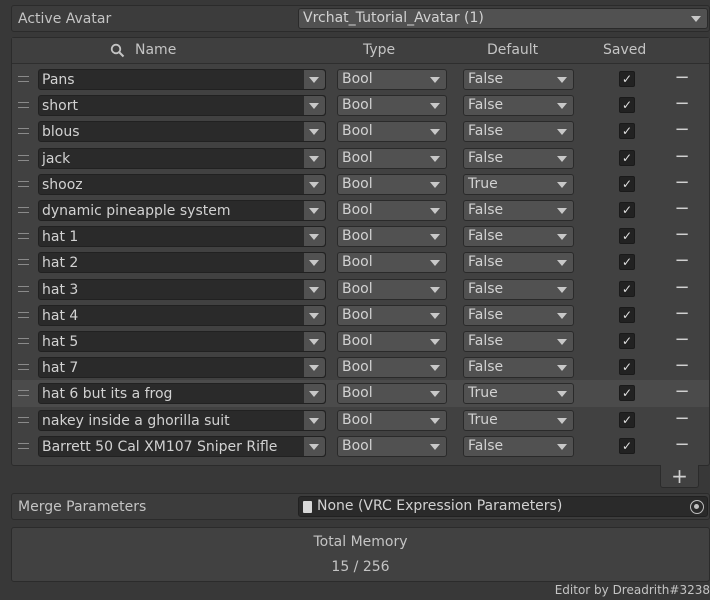 This screenshot has width=710, height=600. What do you see at coordinates (182, 237) in the screenshot?
I see `parameter-name-input: hat 1` at bounding box center [182, 237].